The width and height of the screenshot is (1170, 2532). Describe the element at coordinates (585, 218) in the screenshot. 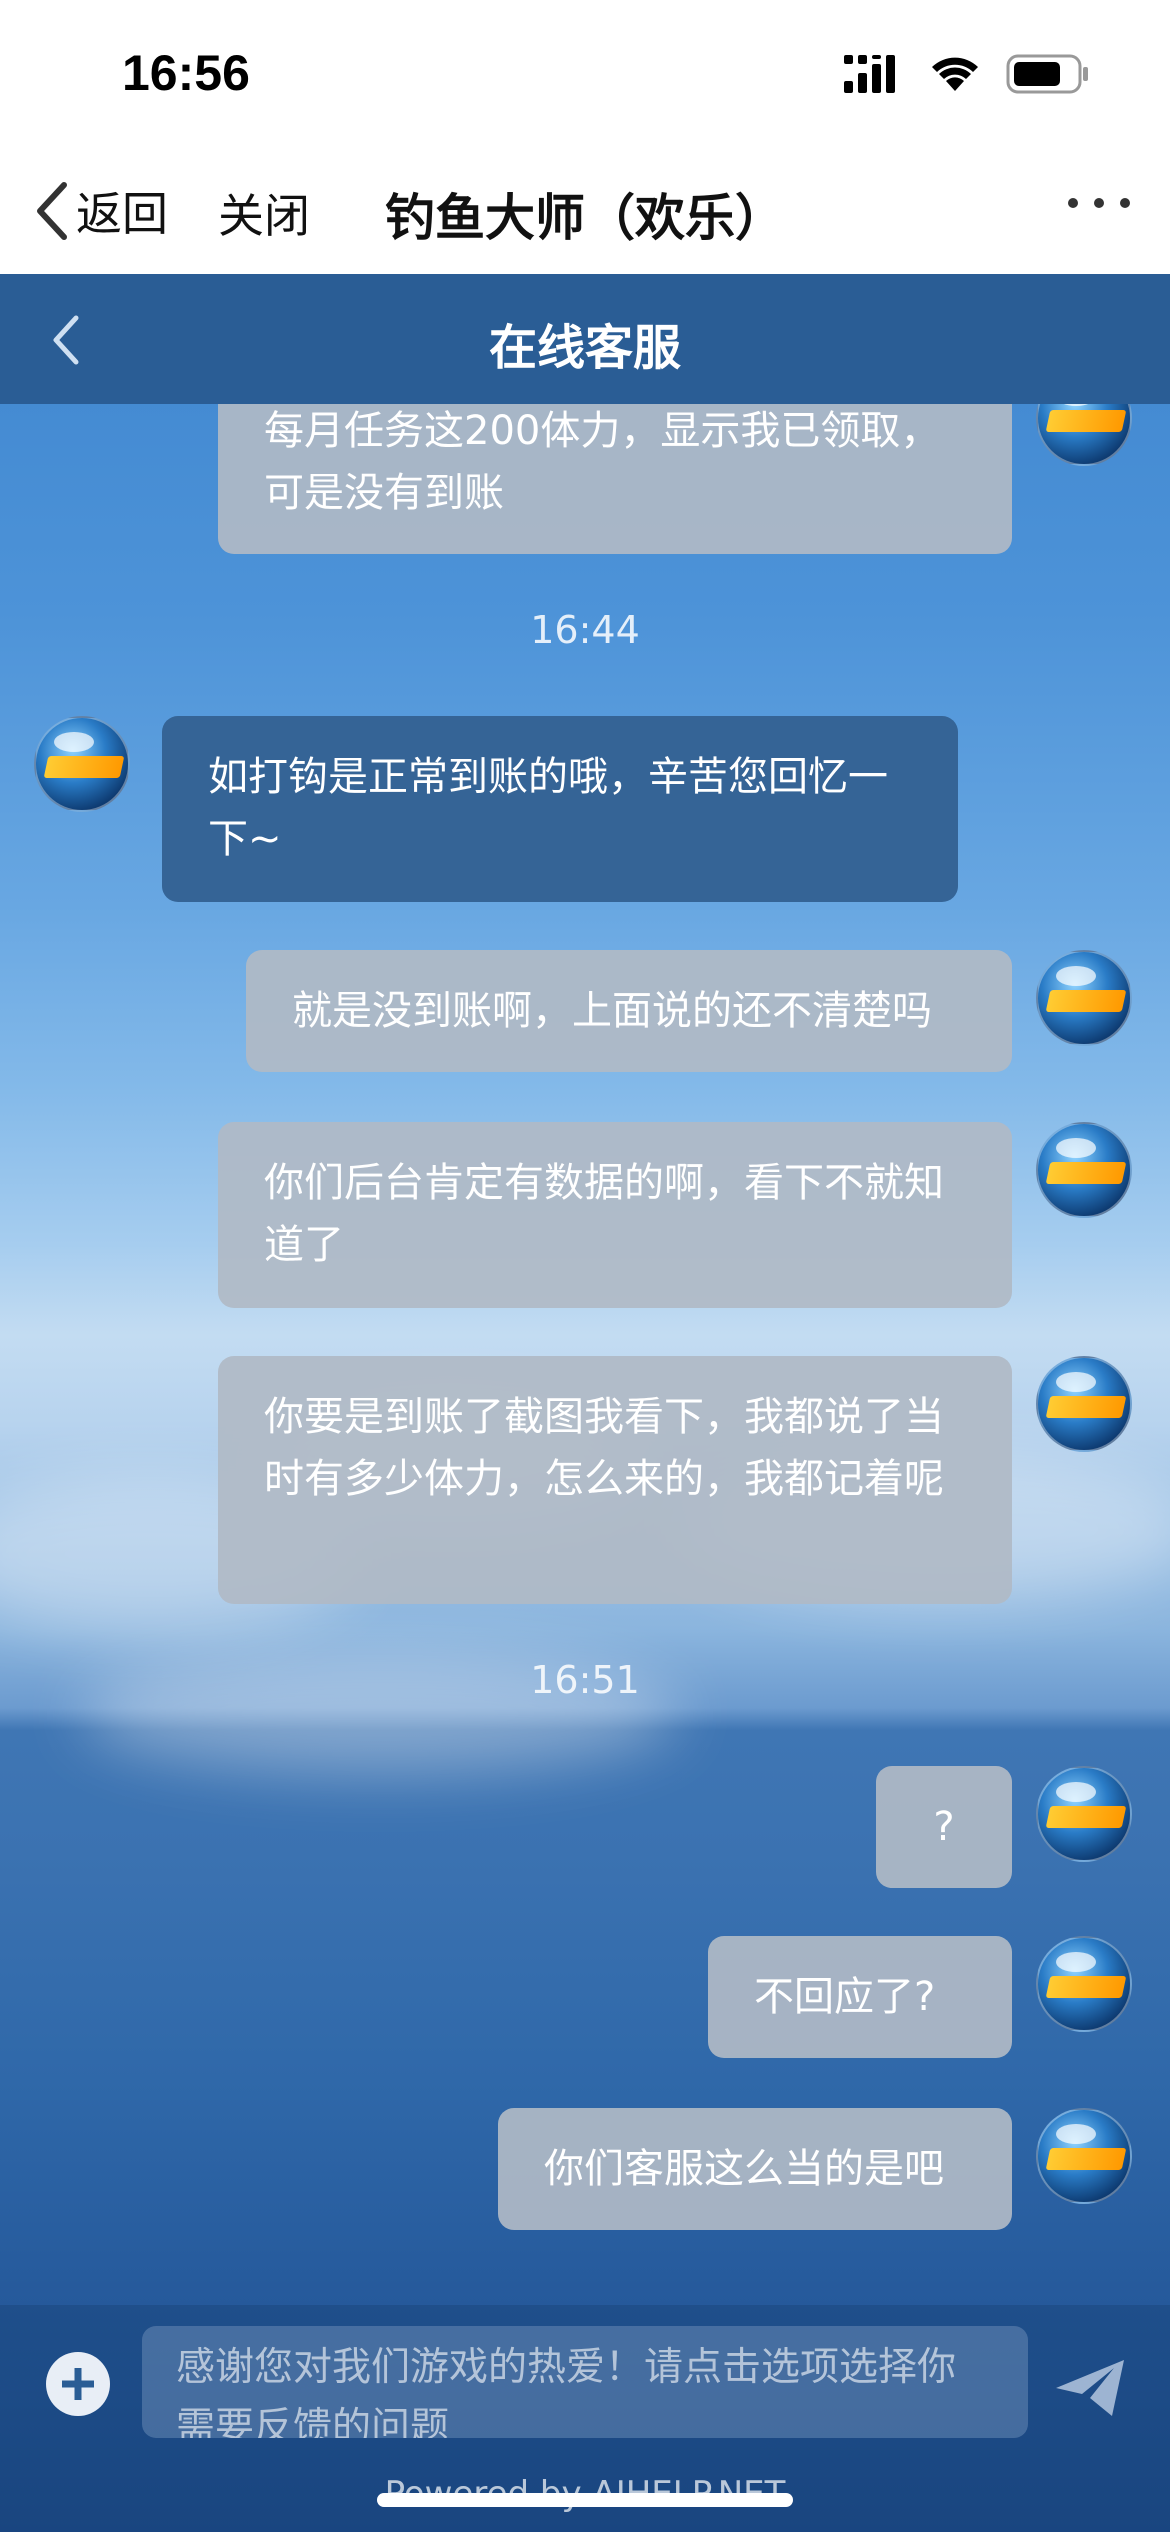

I see `page-title: 钓鱼大师（欢乐）` at that location.